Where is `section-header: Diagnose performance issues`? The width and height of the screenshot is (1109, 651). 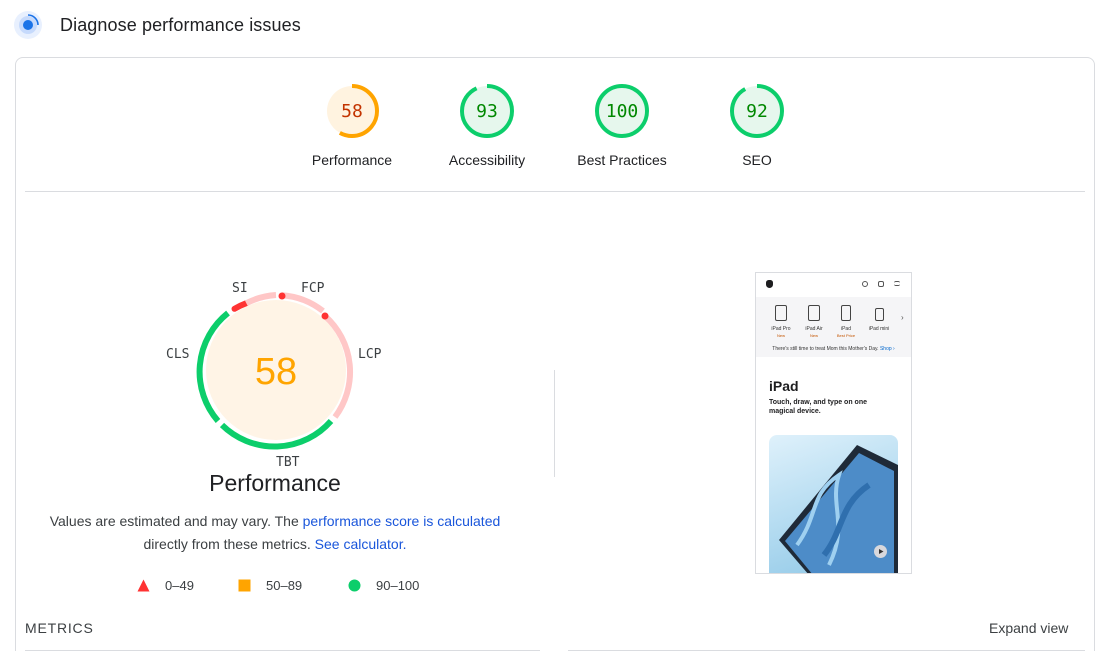
section-header: Diagnose performance issues is located at coordinates (554, 26).